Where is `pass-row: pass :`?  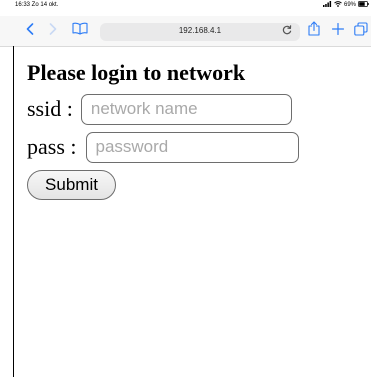
pass-row: pass : is located at coordinates (197, 147).